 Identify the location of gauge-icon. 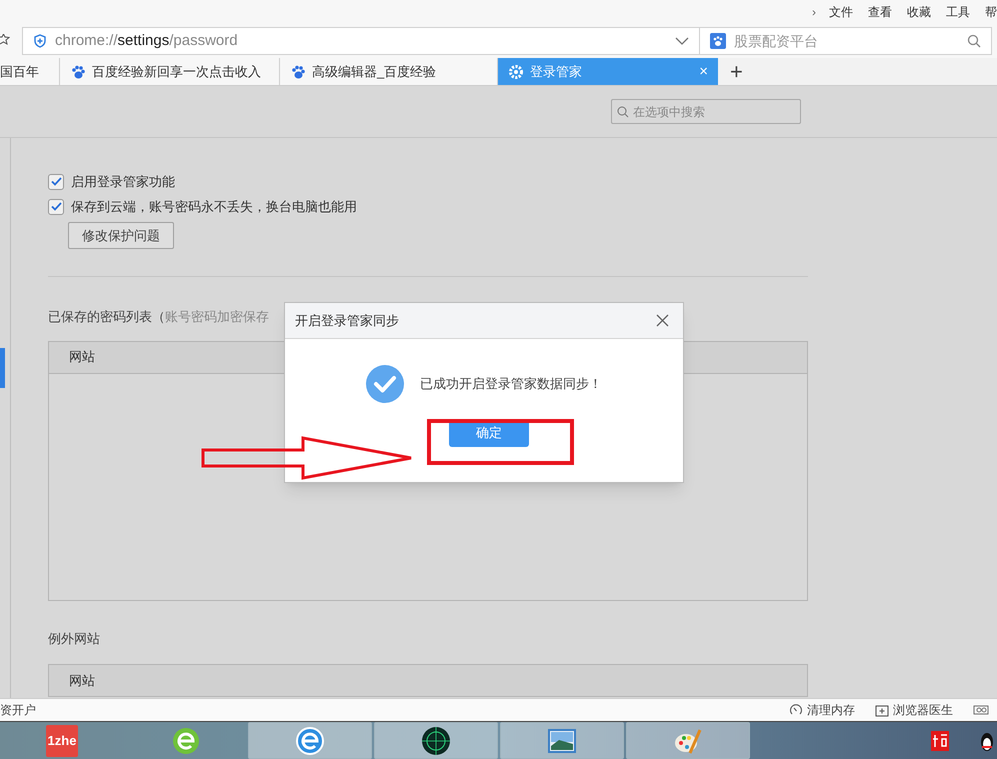
(796, 710).